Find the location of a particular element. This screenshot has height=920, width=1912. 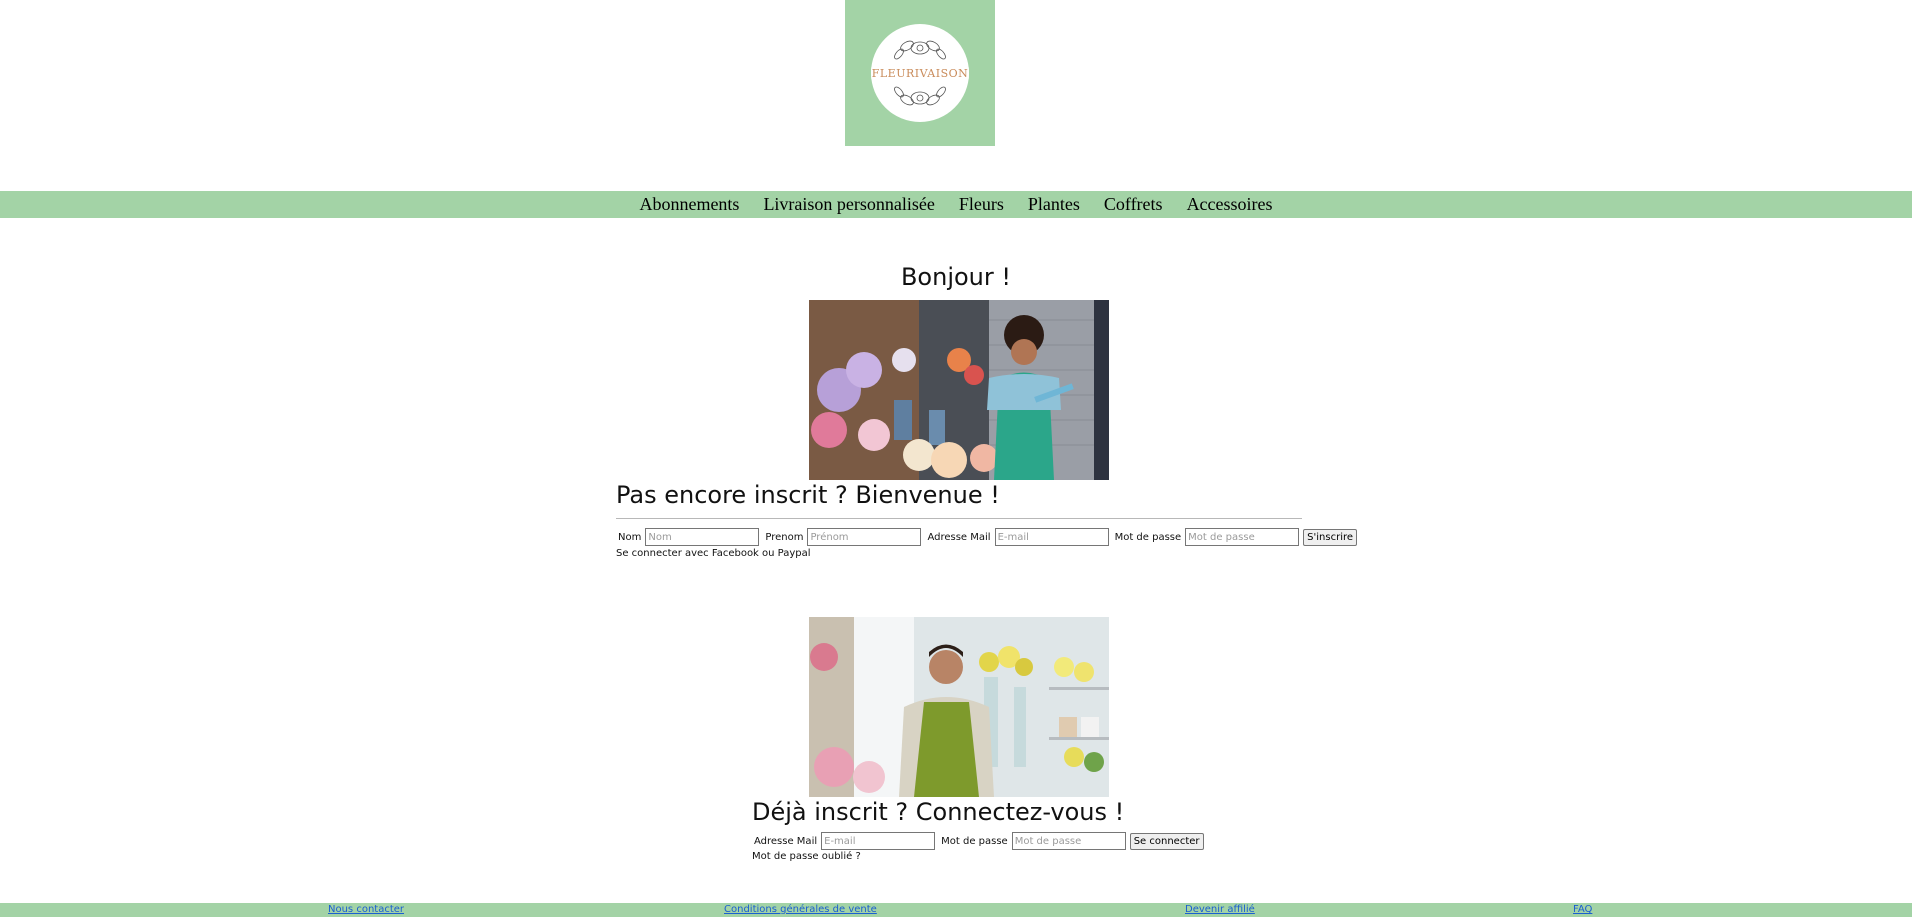

forgot-password-link: Mot de passe oublié ? is located at coordinates (806, 856).